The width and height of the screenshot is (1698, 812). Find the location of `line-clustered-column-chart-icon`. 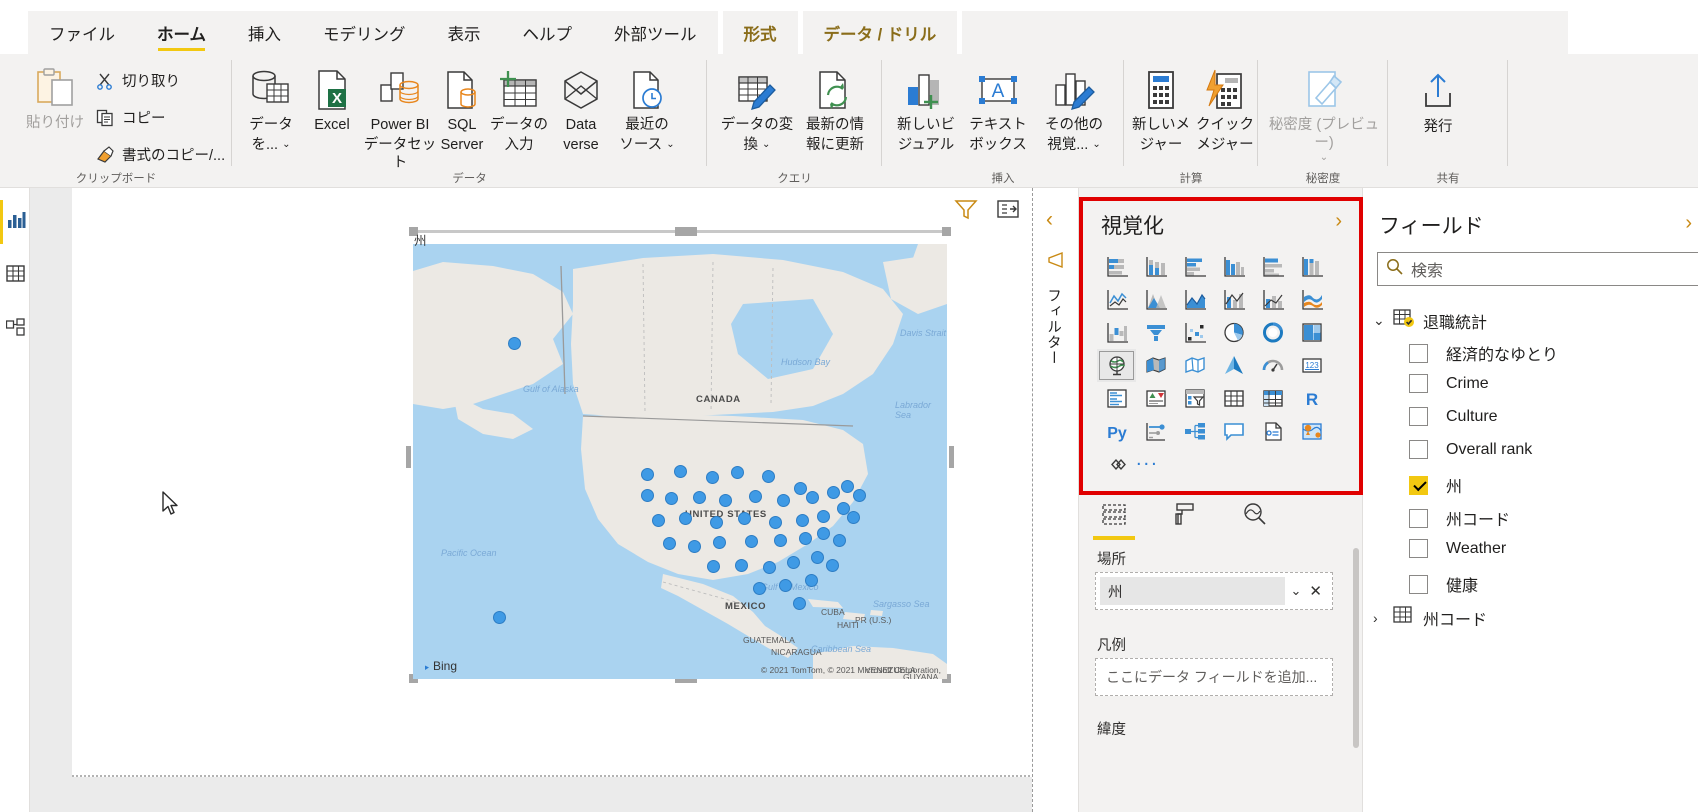

line-clustered-column-chart-icon is located at coordinates (1272, 299).